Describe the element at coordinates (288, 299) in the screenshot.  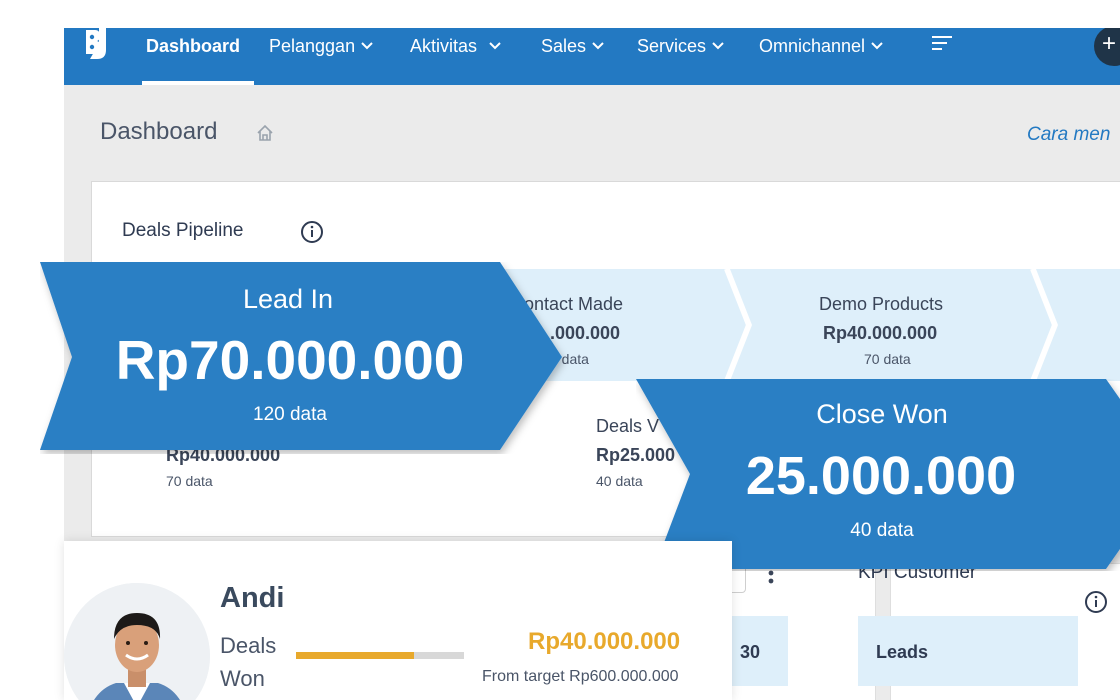
I see `callout-title: Lead In` at that location.